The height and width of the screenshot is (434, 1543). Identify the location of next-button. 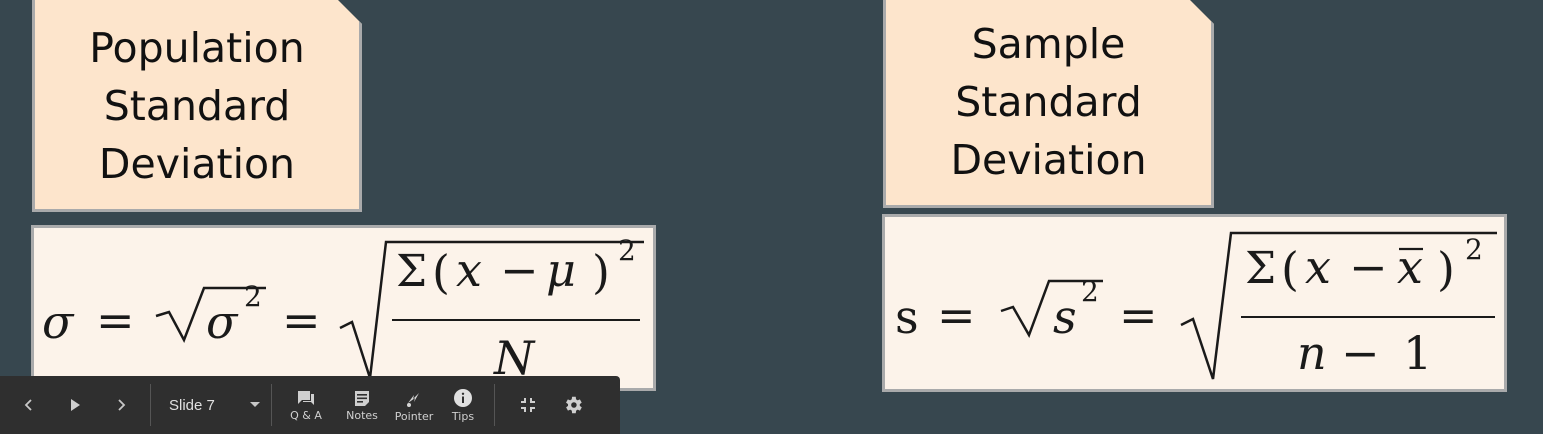
(121, 405).